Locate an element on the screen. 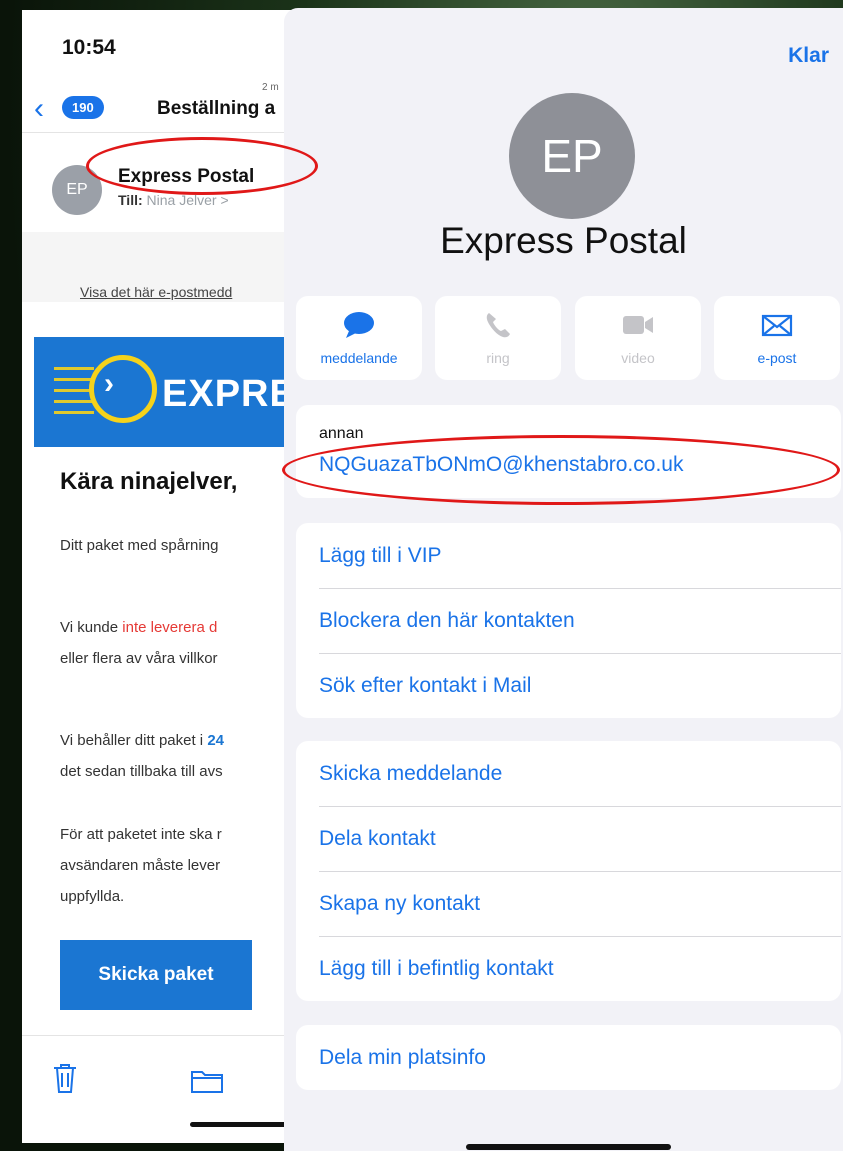  trash-icon is located at coordinates (65, 1080).